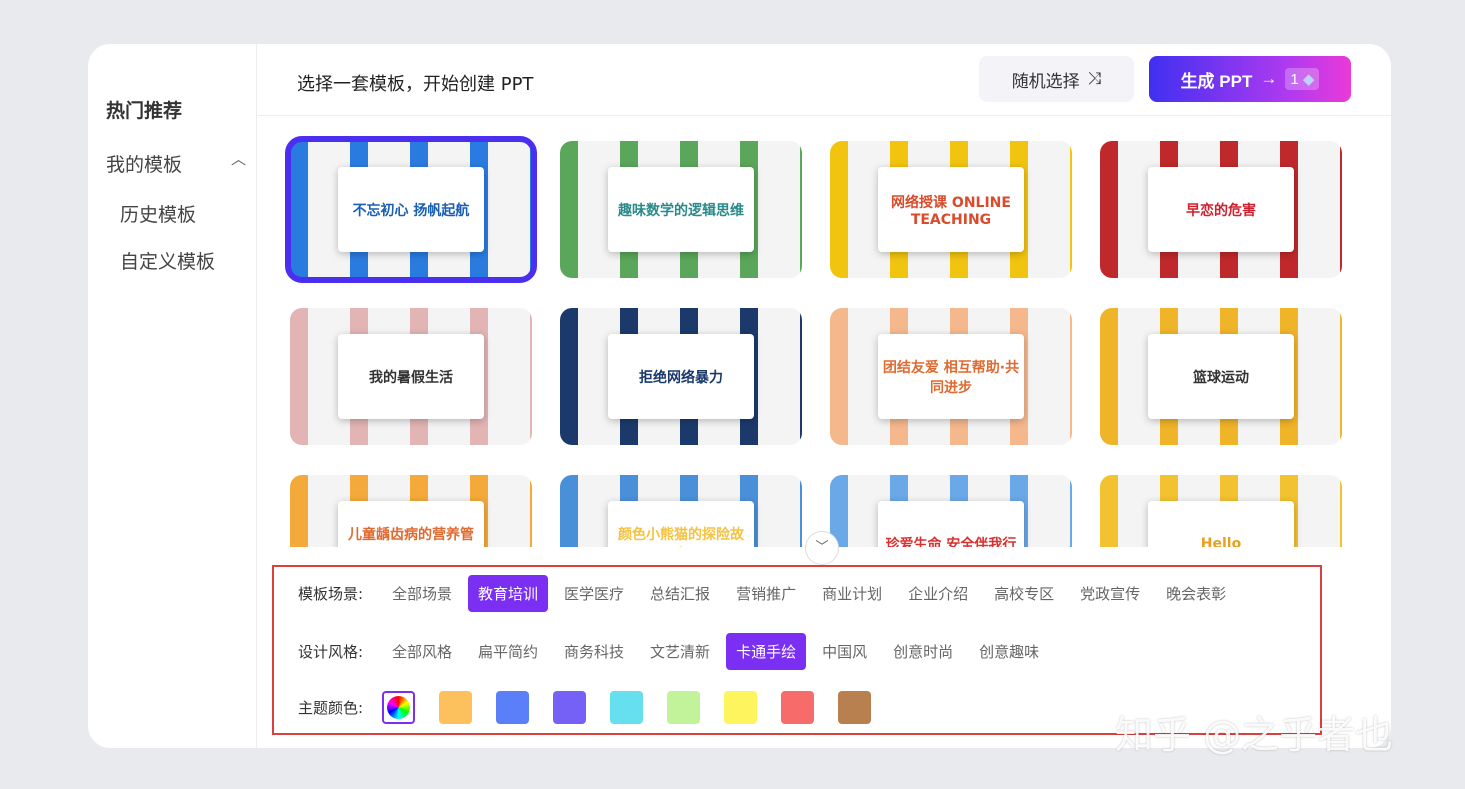 The width and height of the screenshot is (1465, 789). Describe the element at coordinates (1221, 524) in the screenshot. I see `template-title: Hello` at that location.